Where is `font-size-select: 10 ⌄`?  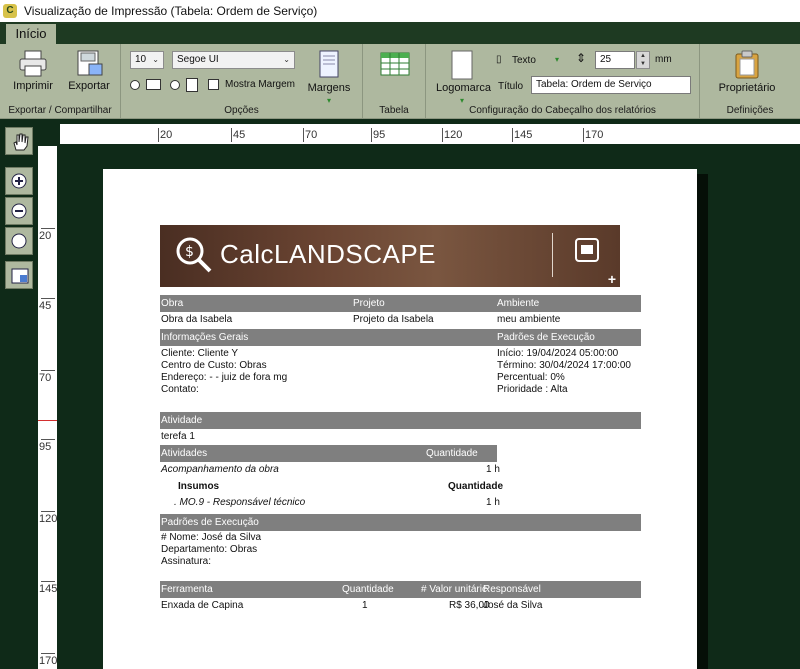
font-size-select: 10 ⌄ is located at coordinates (147, 60).